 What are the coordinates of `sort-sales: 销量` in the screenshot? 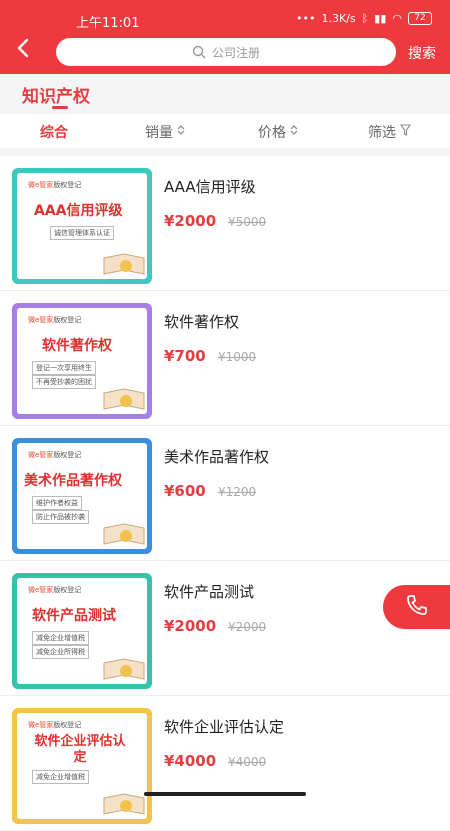 It's located at (165, 132).